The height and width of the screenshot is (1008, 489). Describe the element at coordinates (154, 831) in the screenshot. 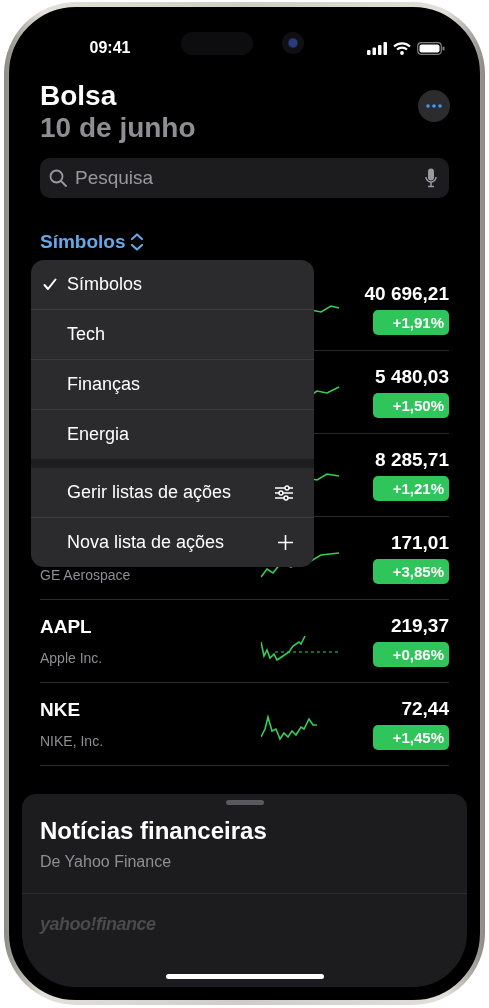

I see `news-title: Notícias financeiras` at that location.